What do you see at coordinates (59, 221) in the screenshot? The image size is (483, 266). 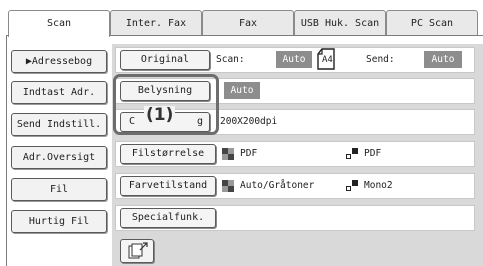 I see `quick-file-button: Hurtig Fil` at bounding box center [59, 221].